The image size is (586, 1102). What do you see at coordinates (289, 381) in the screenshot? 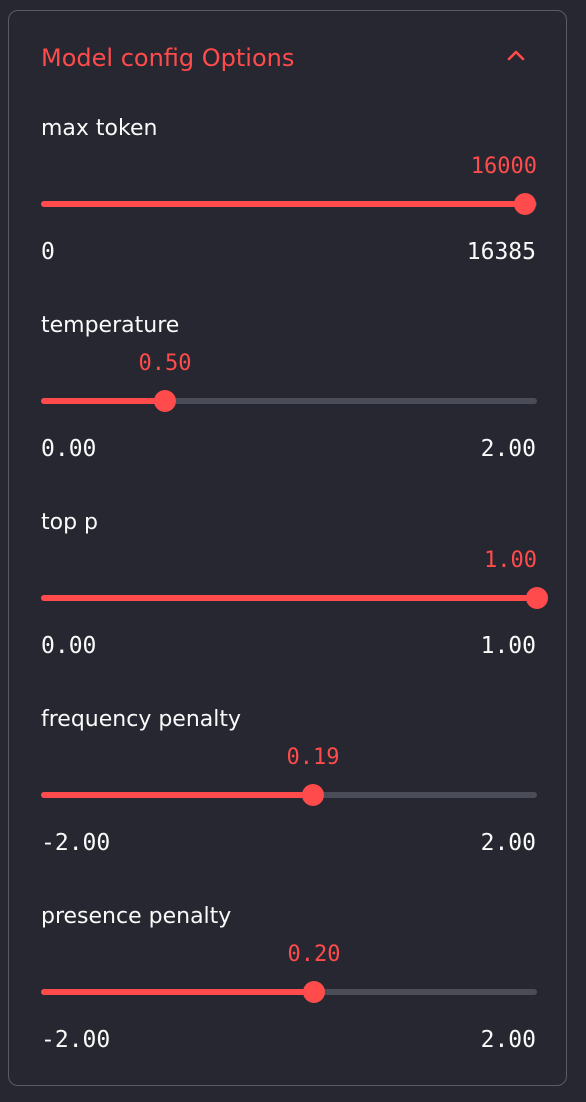
I see `slider-track: 0.50` at bounding box center [289, 381].